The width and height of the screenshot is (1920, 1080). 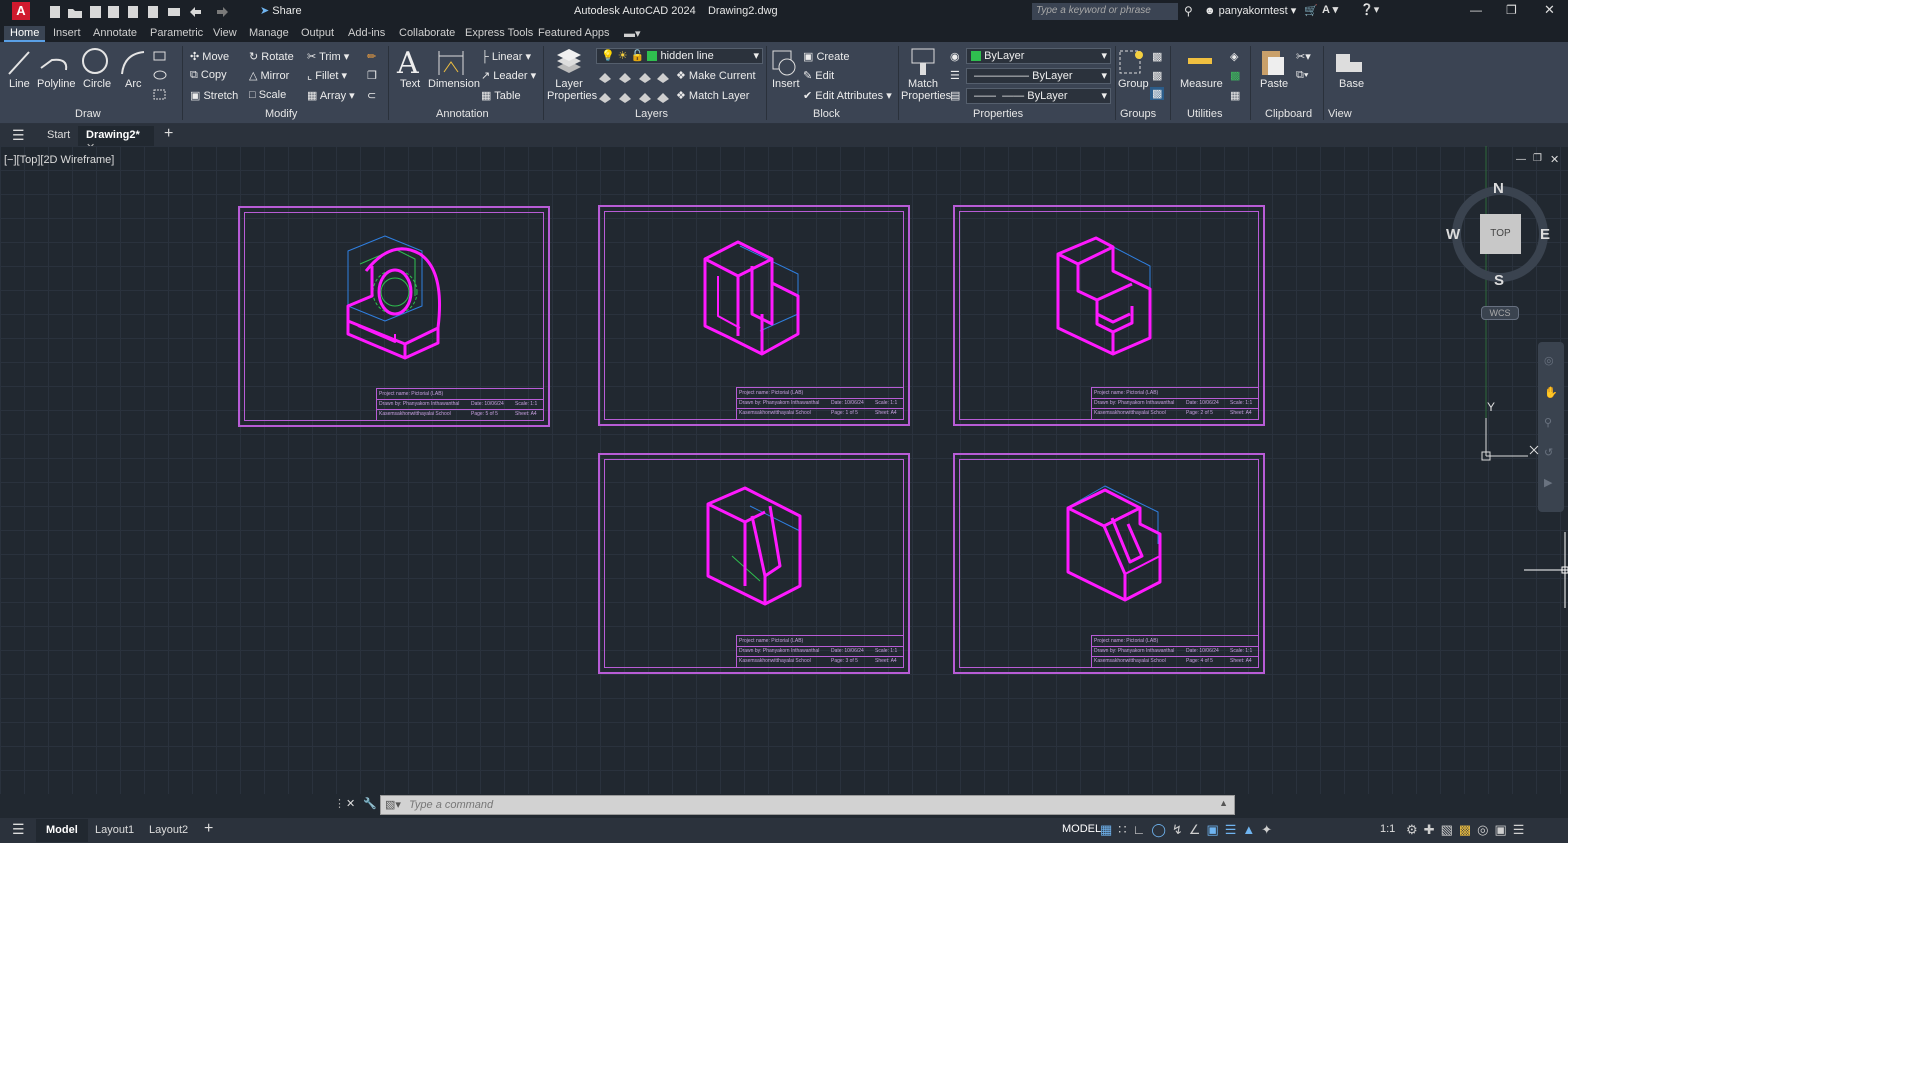 I want to click on block-panel-title: Block, so click(x=826, y=114).